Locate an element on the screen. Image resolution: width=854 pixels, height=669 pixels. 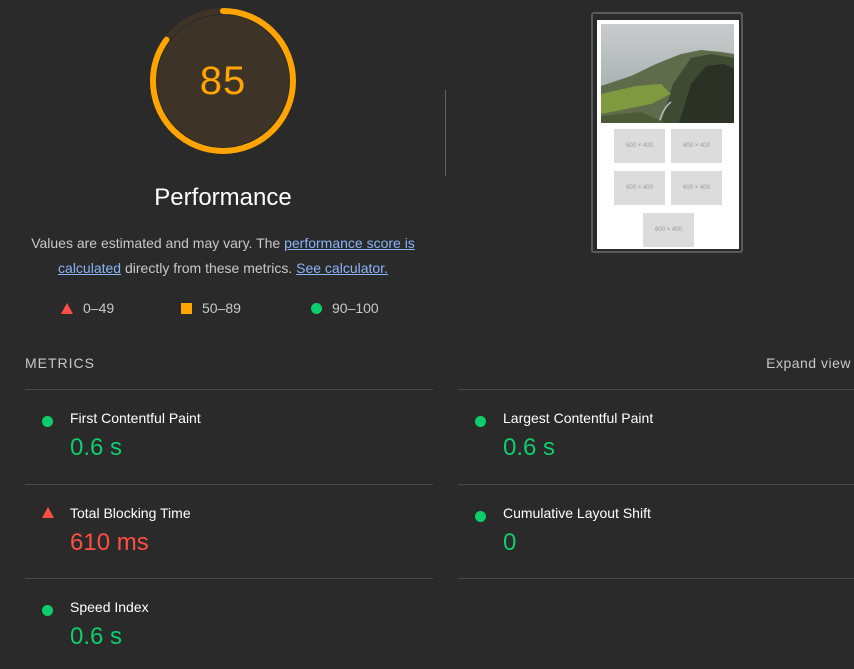
expand-view-toggle: Expand view is located at coordinates (808, 363).